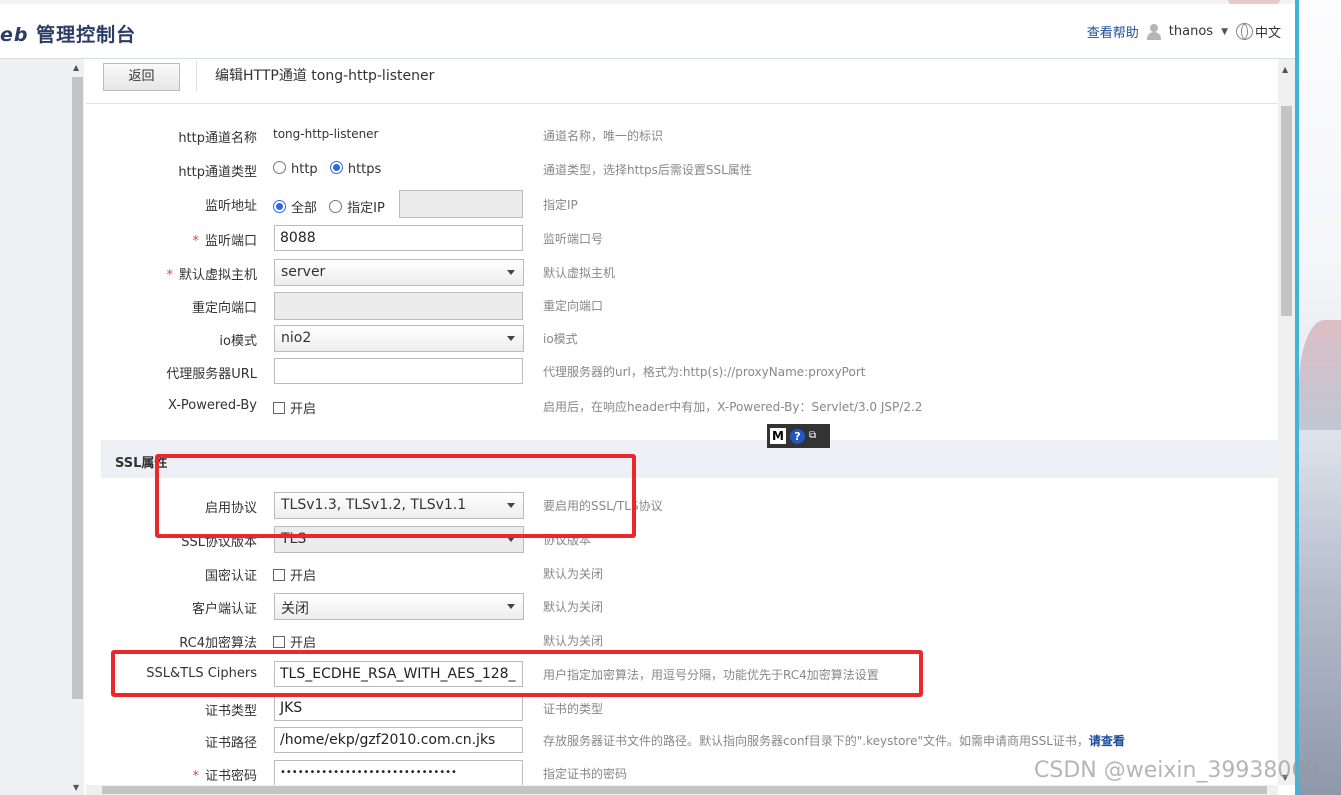 The width and height of the screenshot is (1341, 795). Describe the element at coordinates (398, 238) in the screenshot. I see `listen-port-input: 8088` at that location.